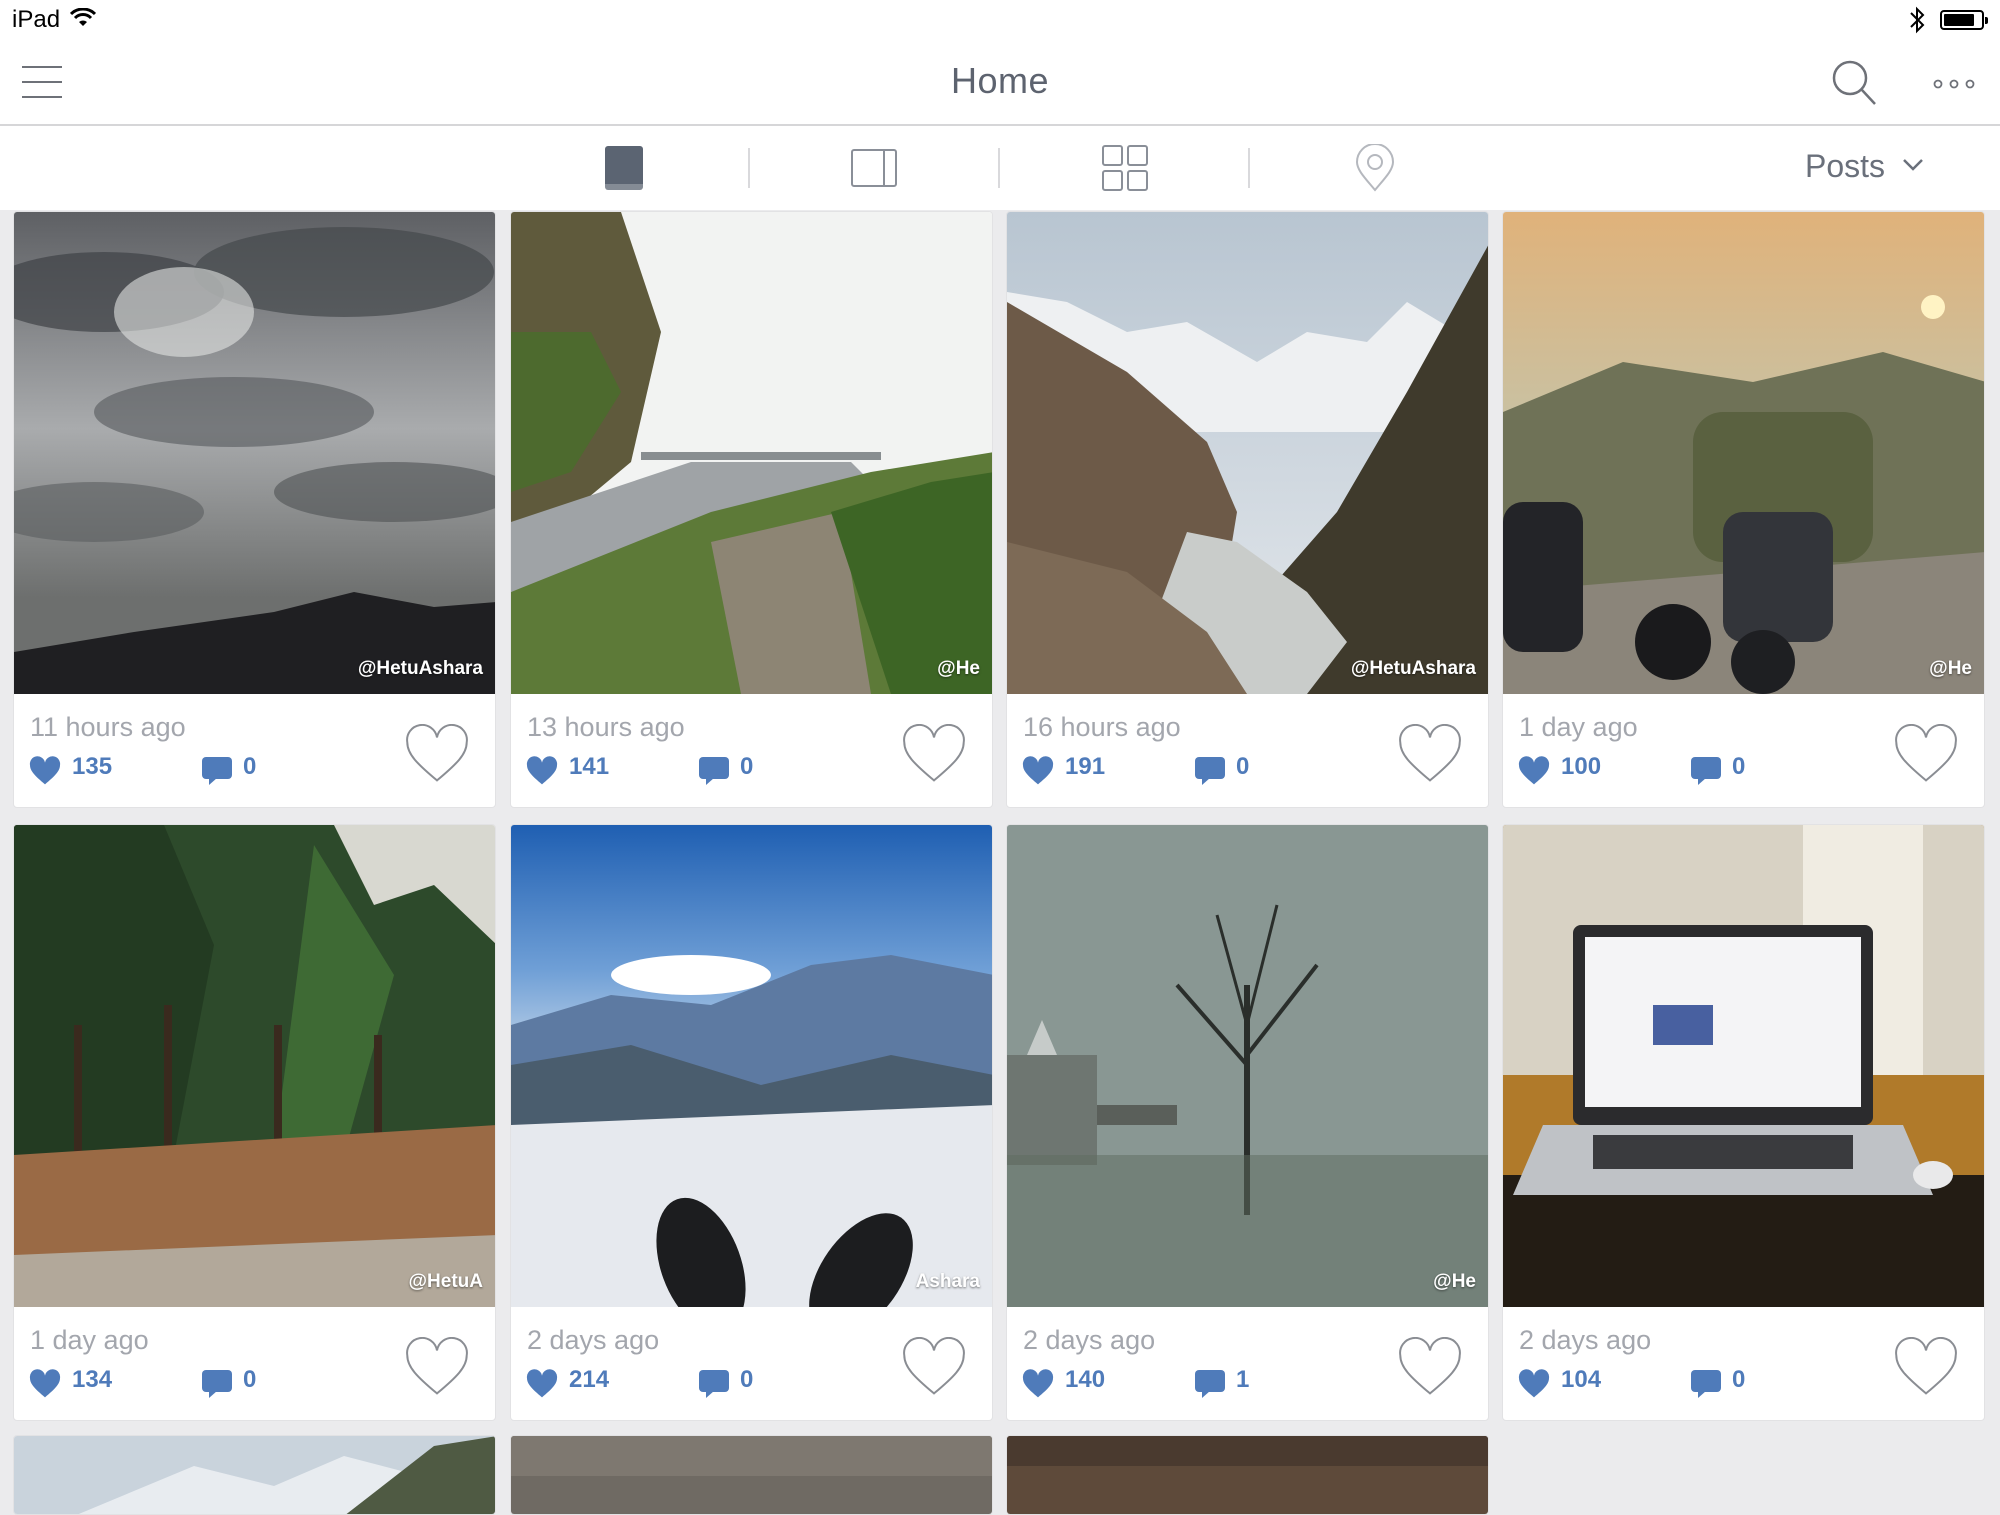 This screenshot has height=1515, width=2000. I want to click on post-photo: Ashara, so click(751, 1066).